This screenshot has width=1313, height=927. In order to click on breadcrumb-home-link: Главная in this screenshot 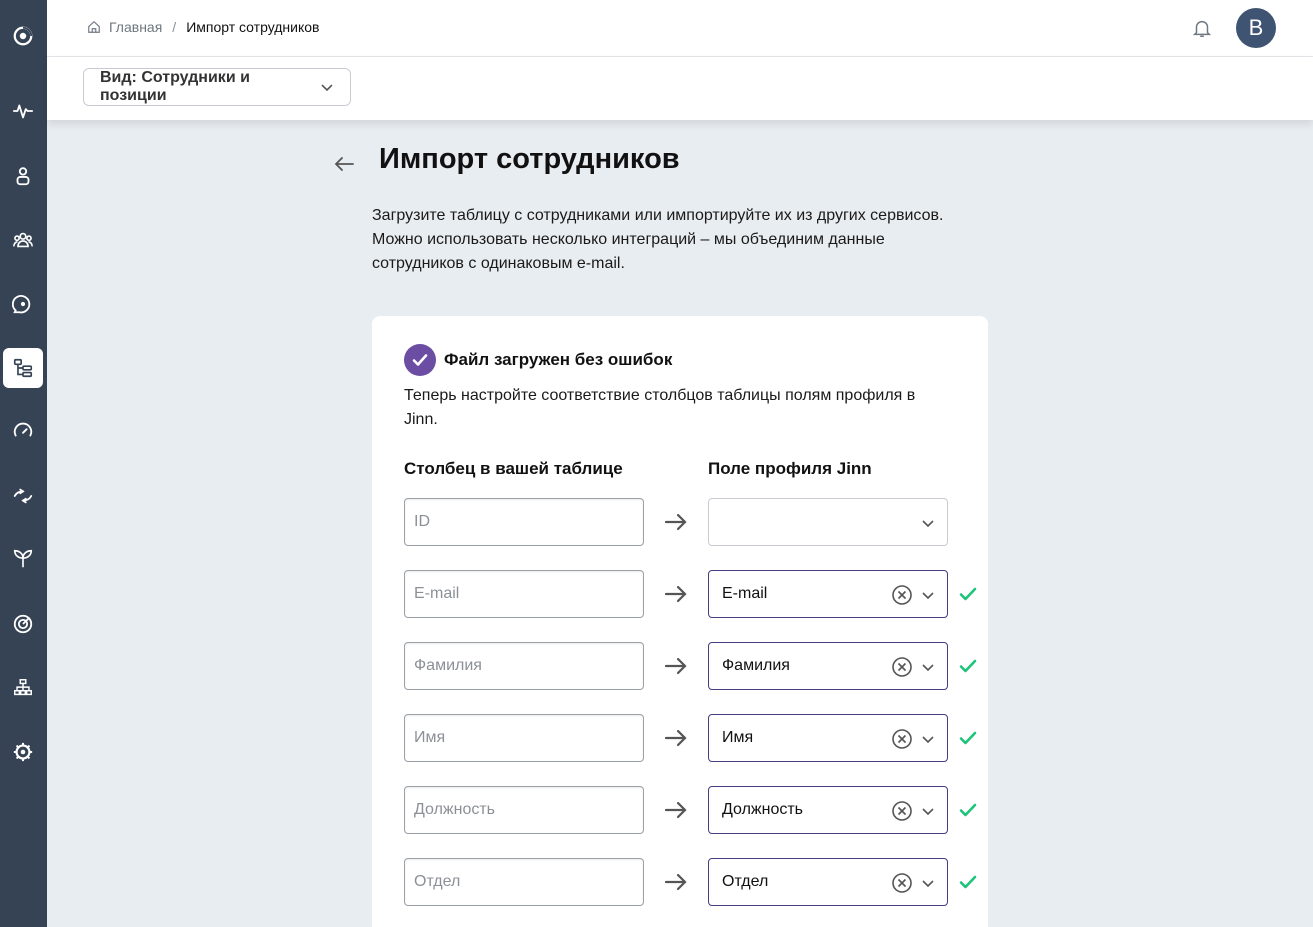, I will do `click(135, 27)`.